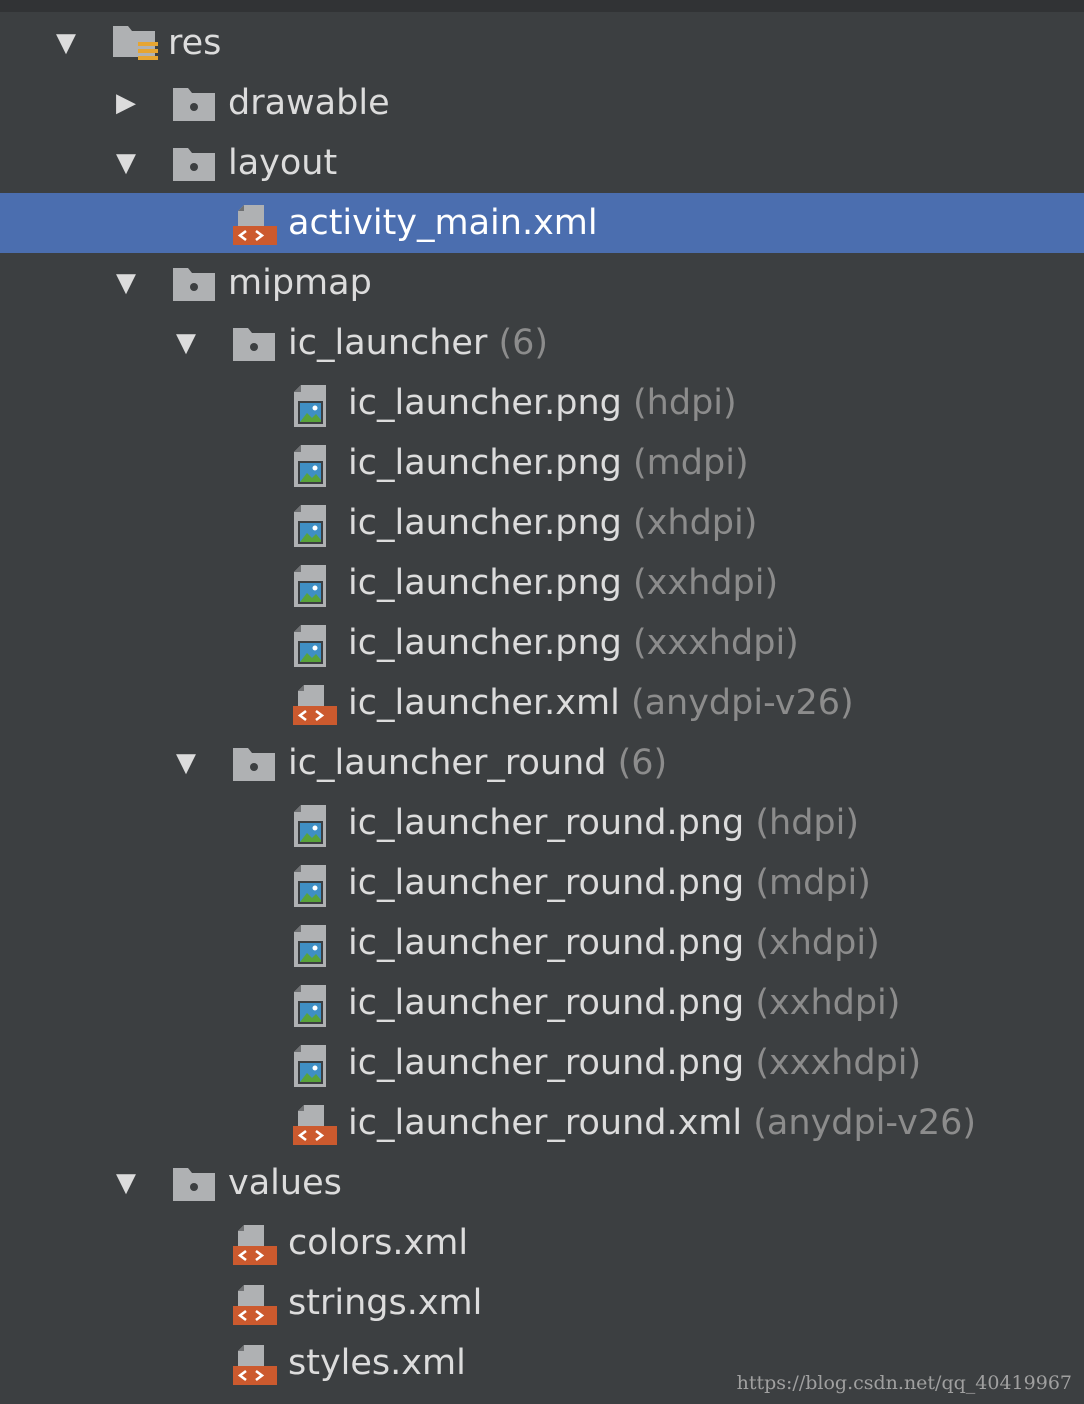 The image size is (1084, 1404). Describe the element at coordinates (126, 103) in the screenshot. I see `expand-arrow-icon: ▶` at that location.